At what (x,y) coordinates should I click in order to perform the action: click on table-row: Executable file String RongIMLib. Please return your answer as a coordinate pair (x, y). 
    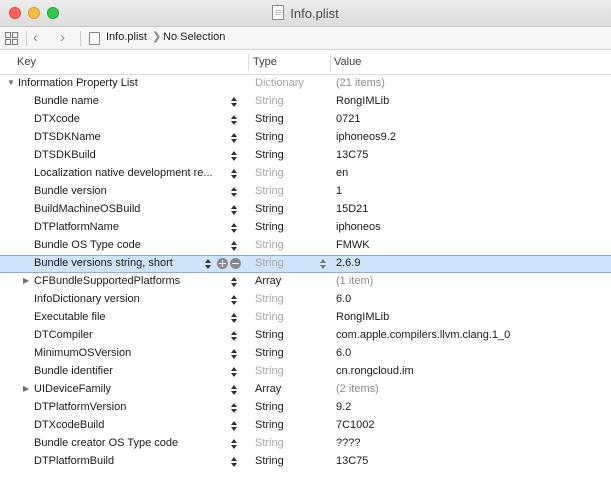
    Looking at the image, I should click on (305, 318).